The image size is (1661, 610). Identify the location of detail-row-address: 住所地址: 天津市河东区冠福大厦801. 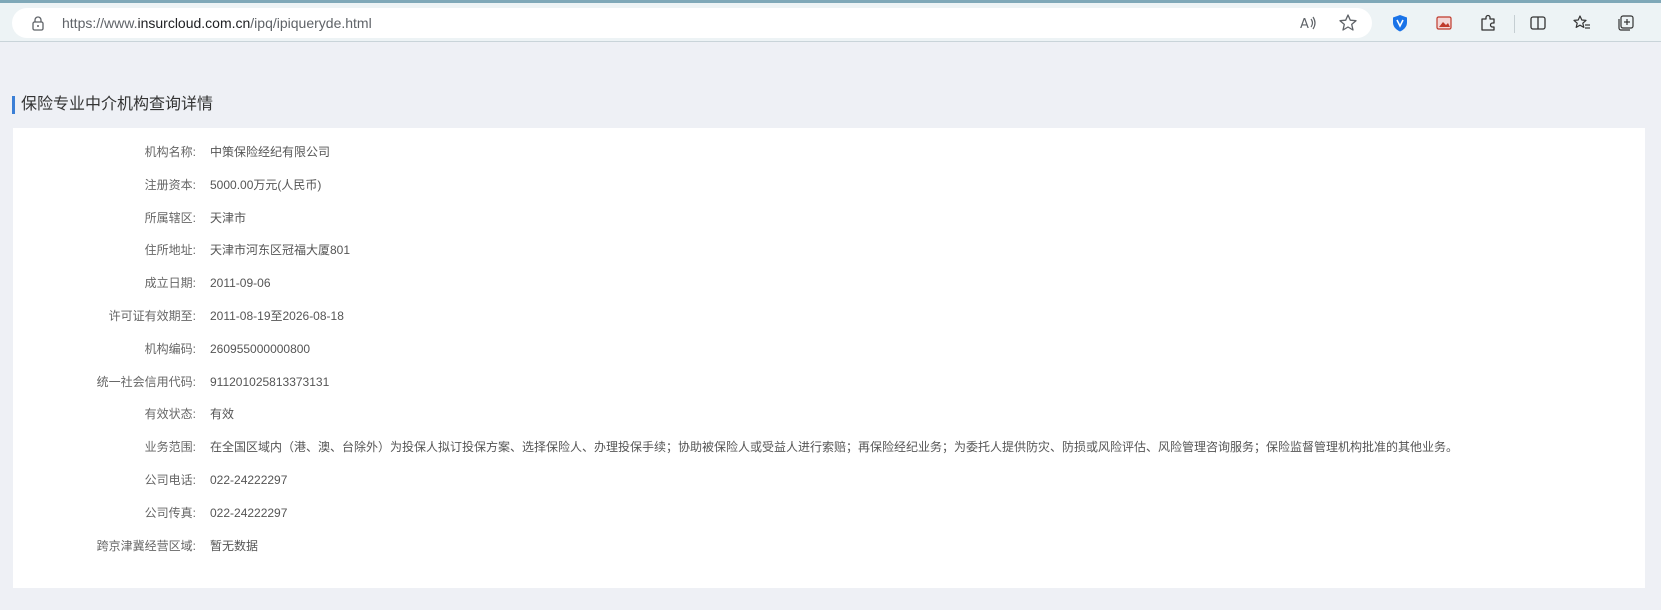
(829, 250).